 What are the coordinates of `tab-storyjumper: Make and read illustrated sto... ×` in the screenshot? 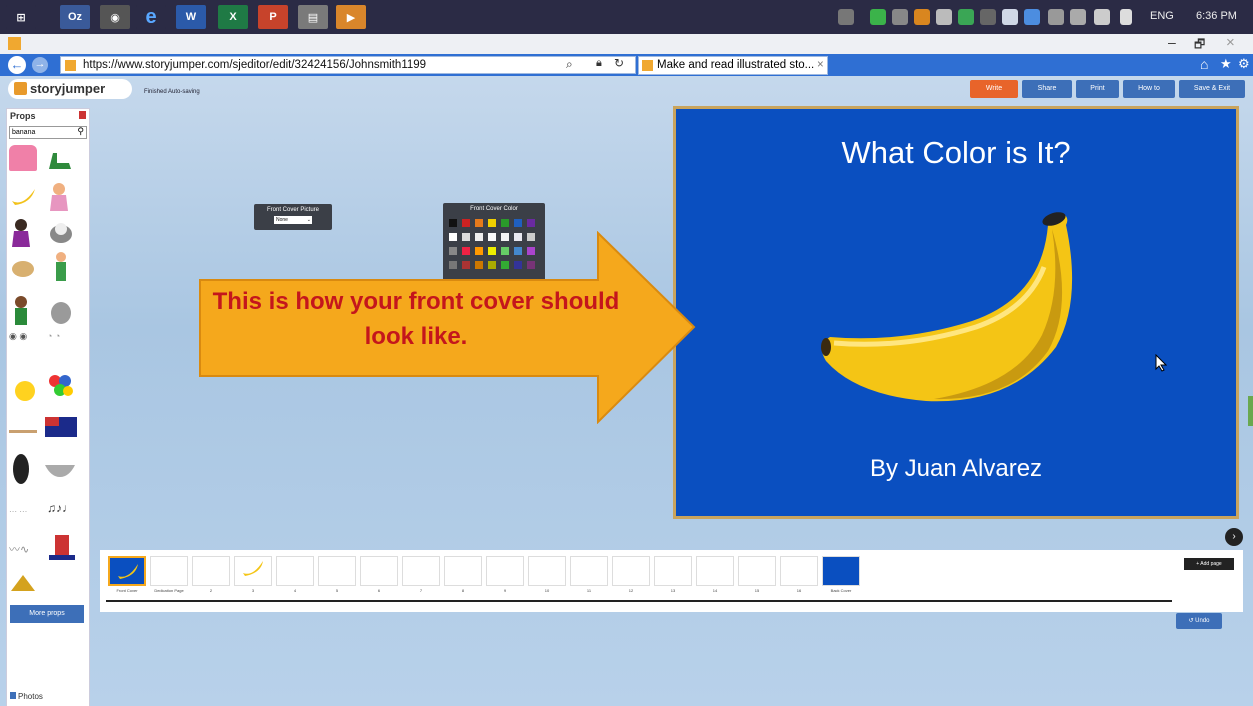 It's located at (733, 65).